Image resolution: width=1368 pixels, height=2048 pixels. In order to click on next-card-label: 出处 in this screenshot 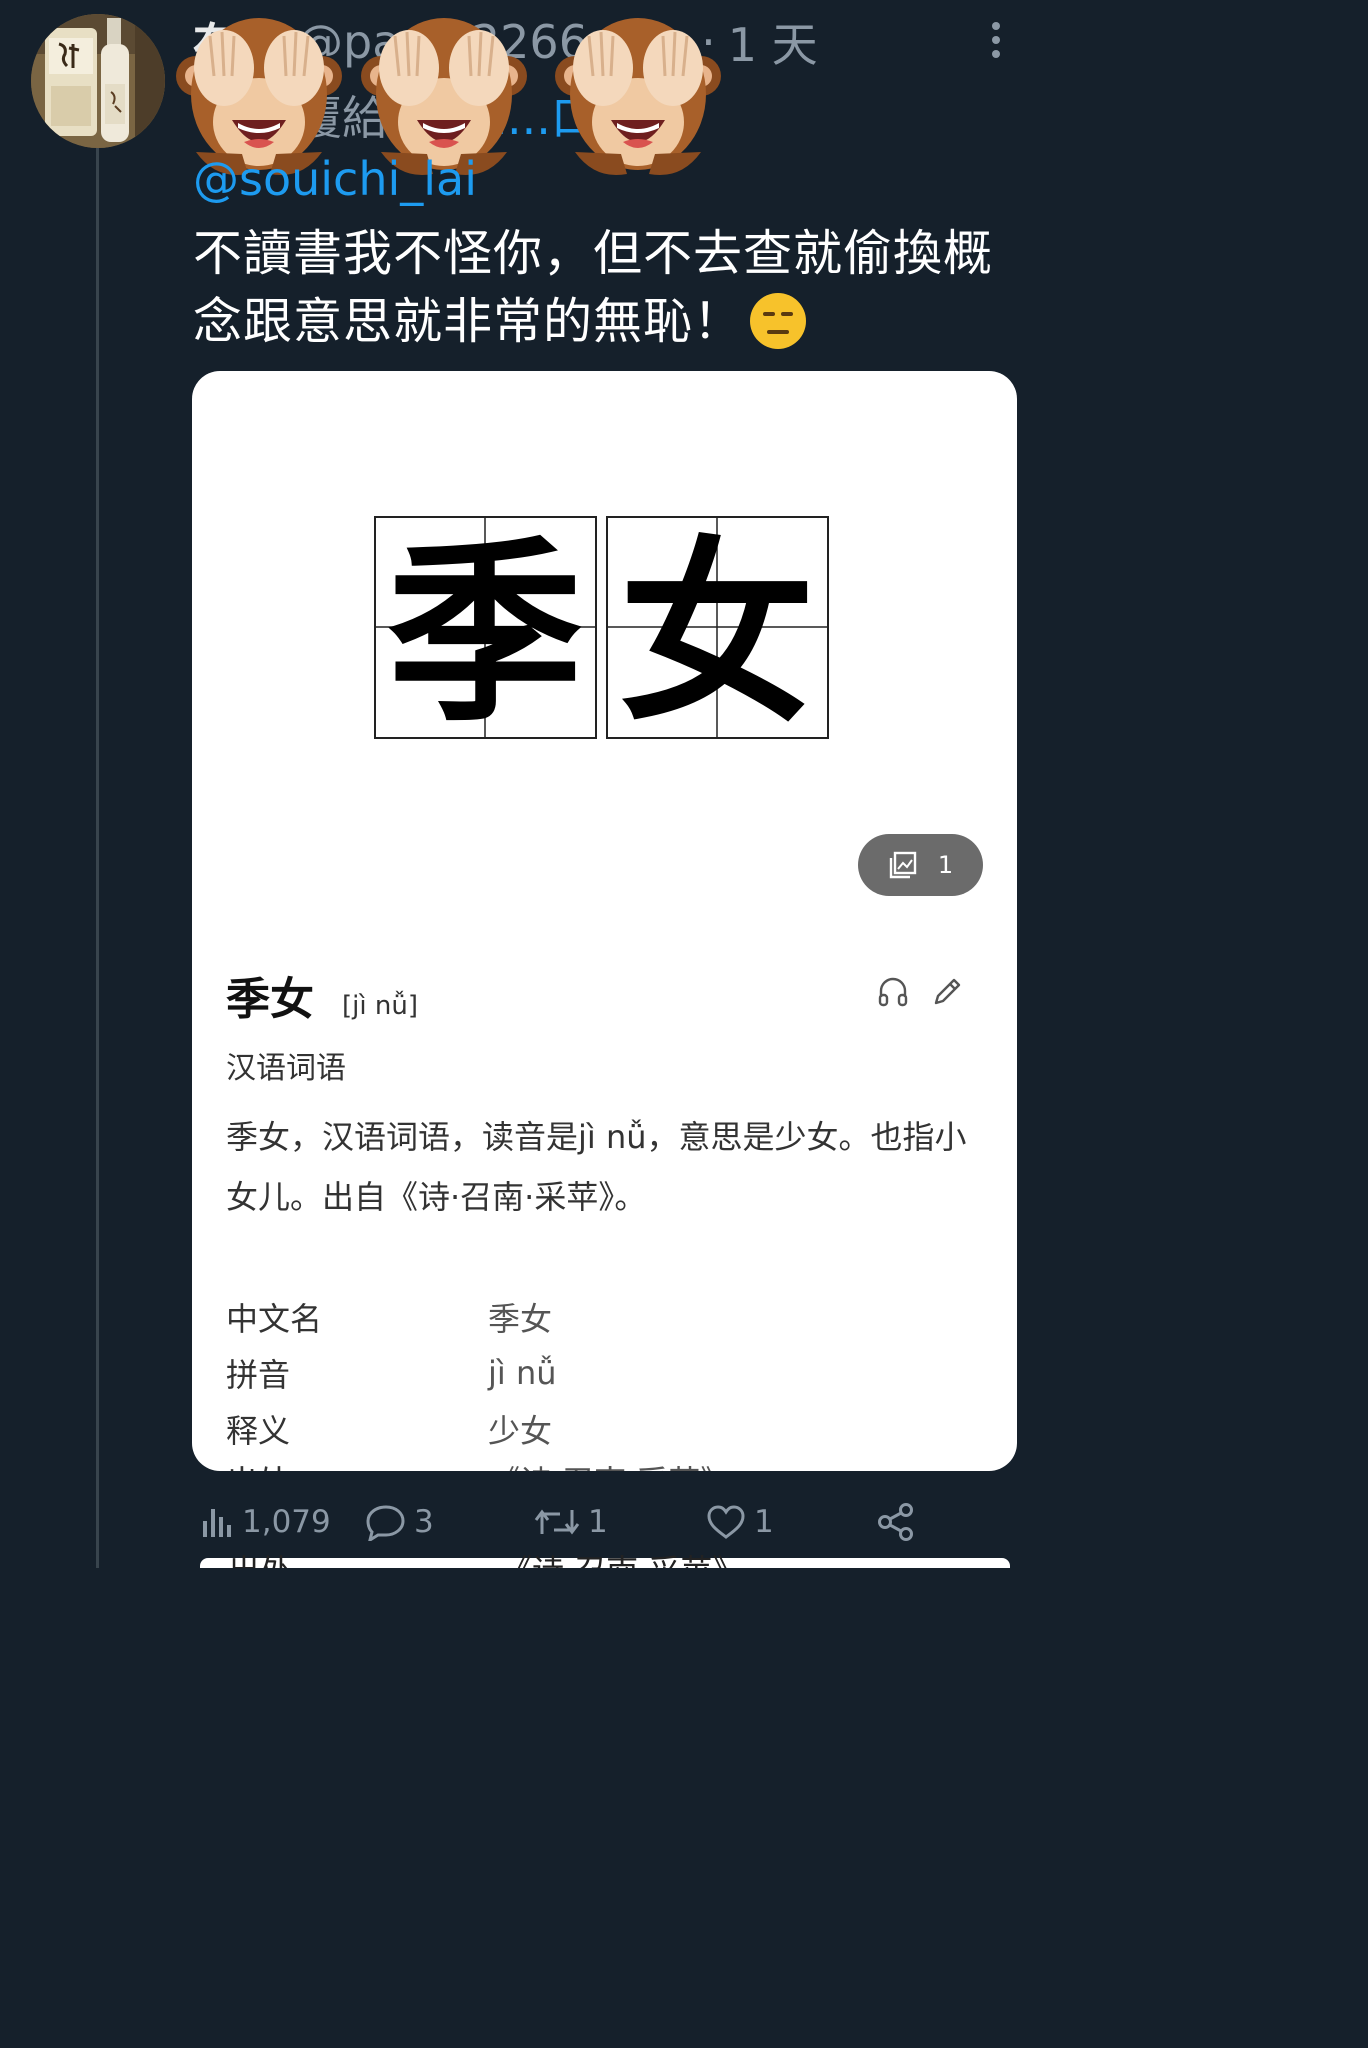, I will do `click(260, 1561)`.